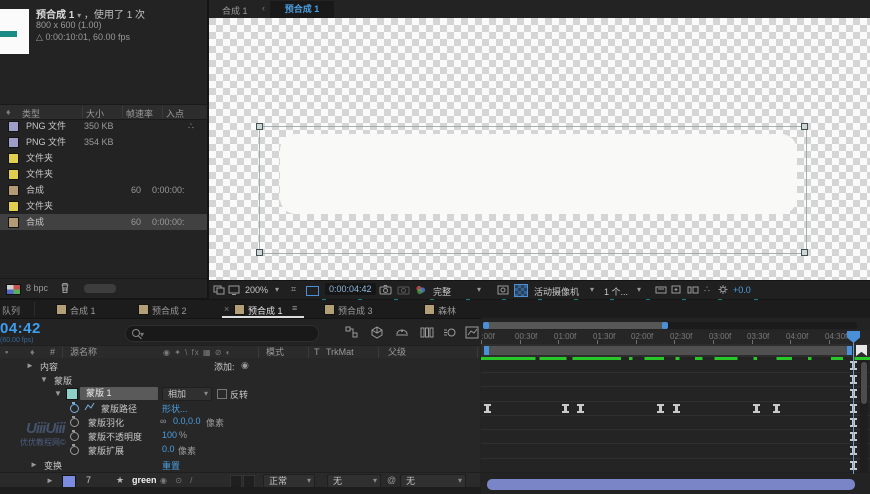 The image size is (870, 494). I want to click on mask-opacity-label: 蒙版不透明度, so click(115, 436).